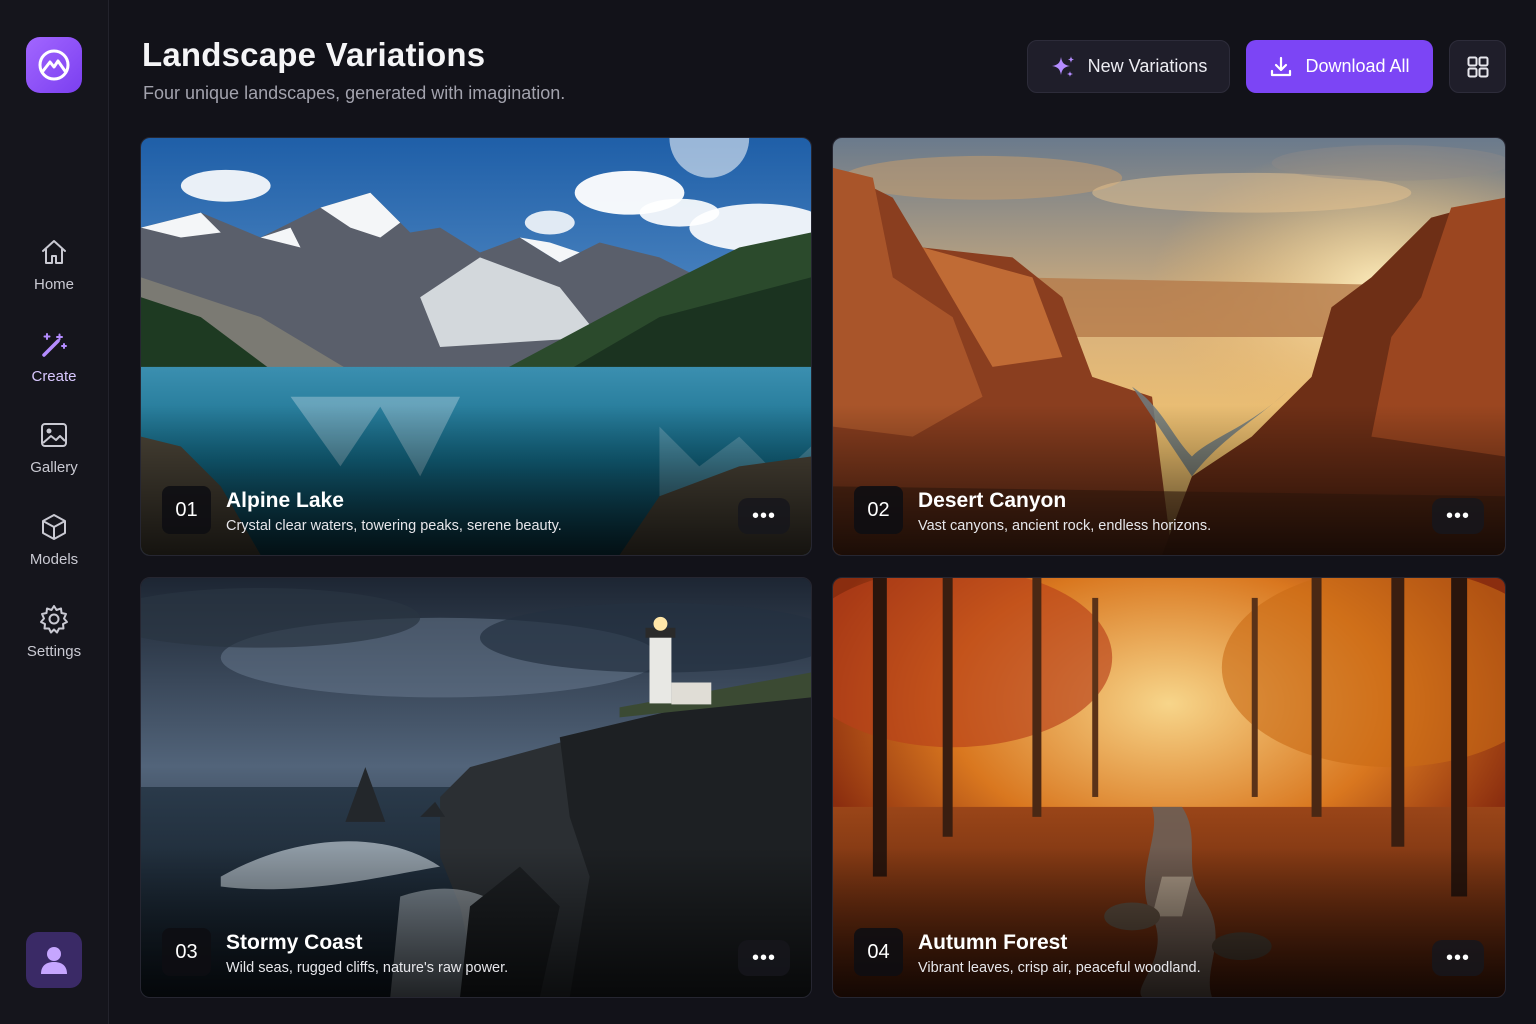  What do you see at coordinates (54, 376) in the screenshot?
I see `sidebar-item-label: Create` at bounding box center [54, 376].